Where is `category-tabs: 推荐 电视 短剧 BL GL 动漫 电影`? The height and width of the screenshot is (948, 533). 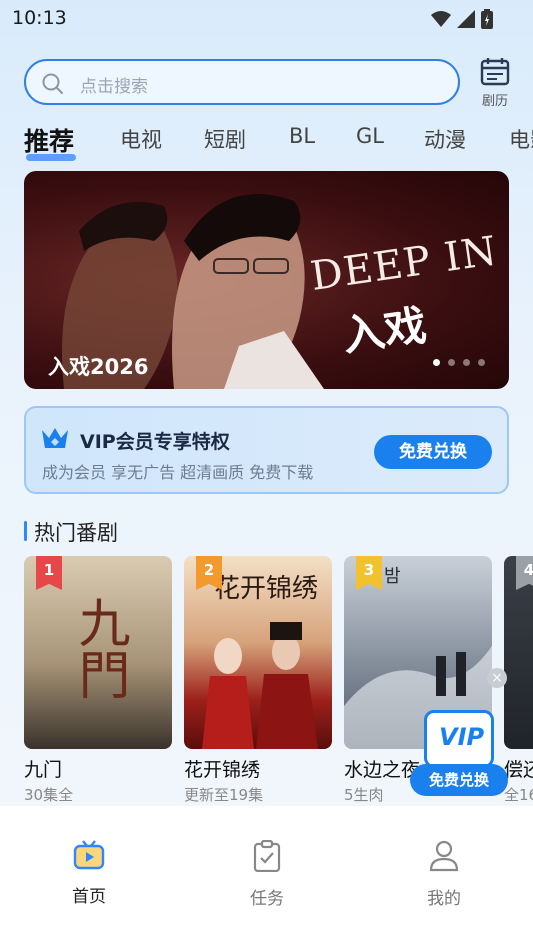 category-tabs: 推荐 电视 短剧 BL GL 动漫 电影 is located at coordinates (266, 143).